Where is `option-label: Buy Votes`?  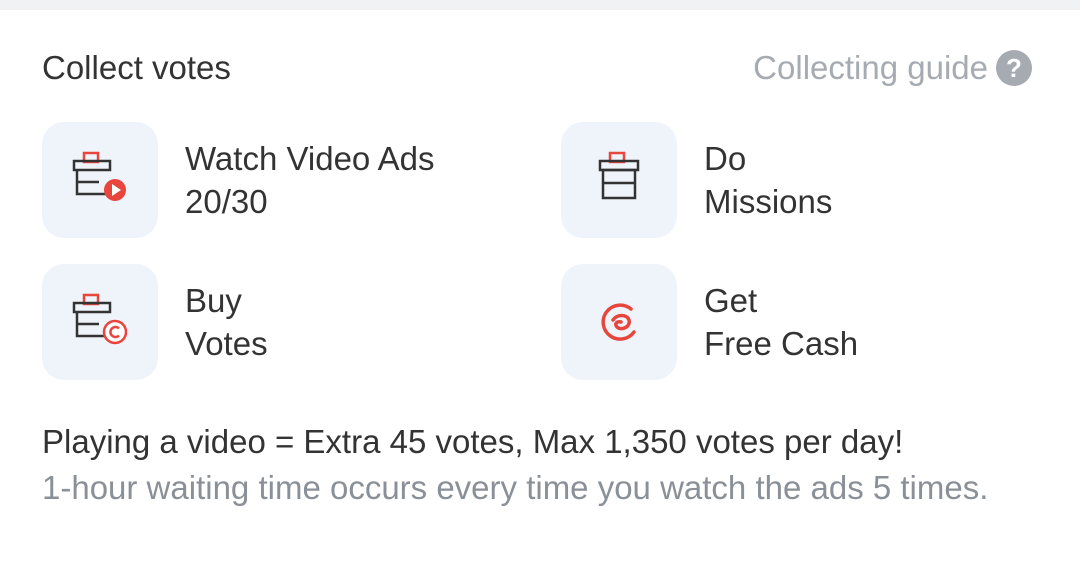 option-label: Buy Votes is located at coordinates (226, 322).